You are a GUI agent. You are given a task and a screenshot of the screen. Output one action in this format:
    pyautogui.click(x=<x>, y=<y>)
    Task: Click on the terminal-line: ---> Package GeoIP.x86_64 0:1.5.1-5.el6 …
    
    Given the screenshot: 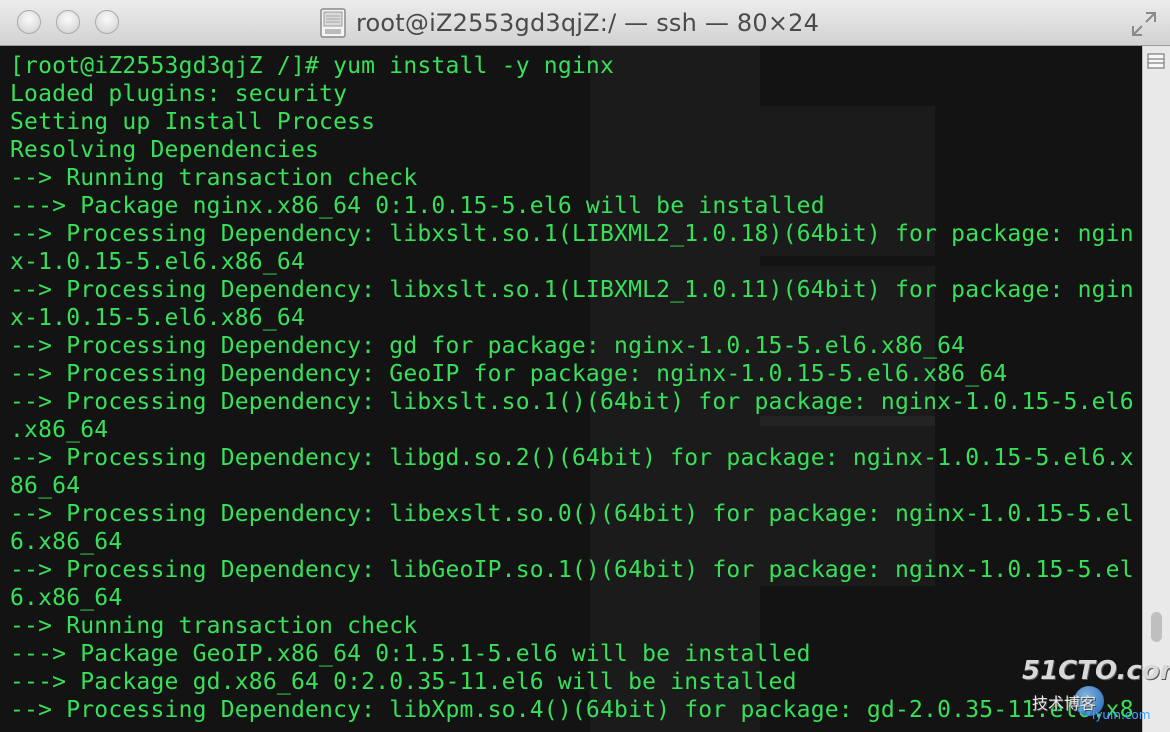 What is the action you would take?
    pyautogui.click(x=410, y=654)
    